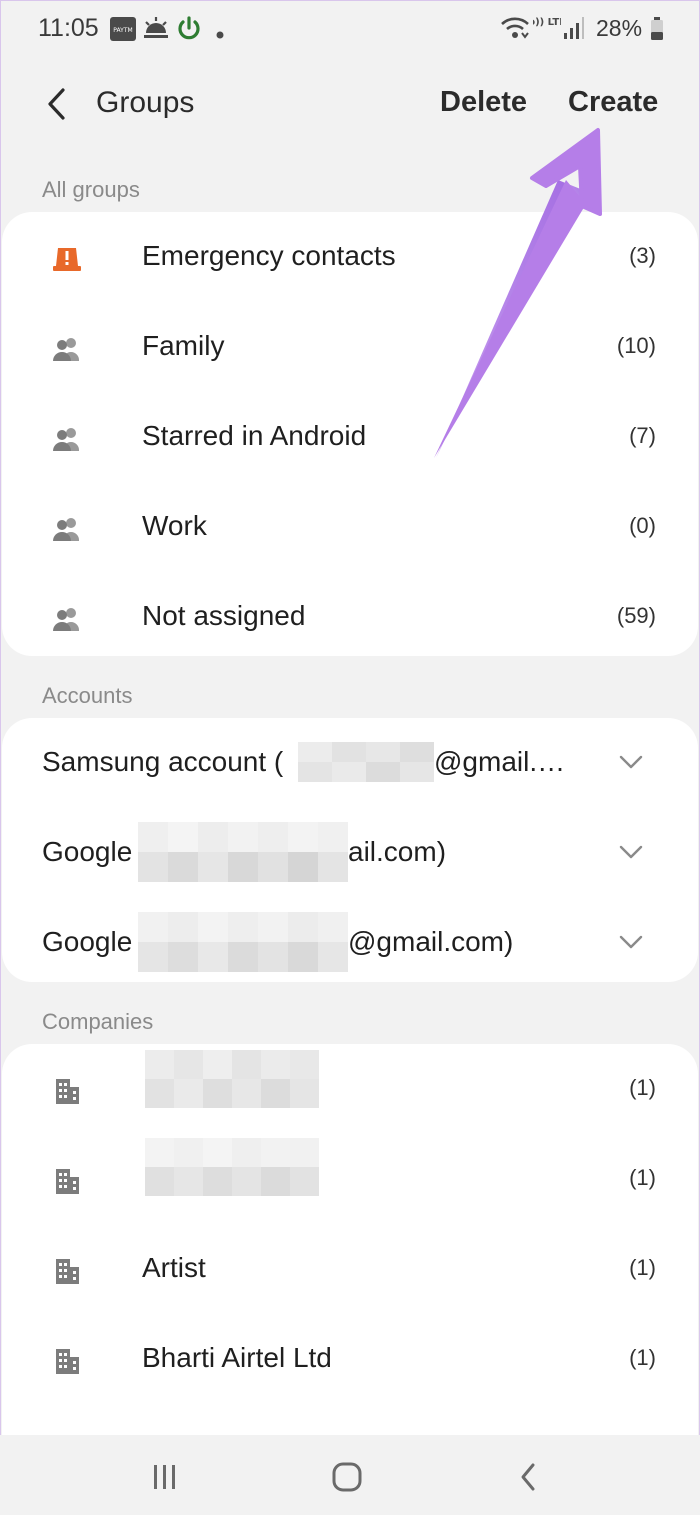 The image size is (700, 1515). What do you see at coordinates (483, 102) in the screenshot?
I see `delete-button: Delete` at bounding box center [483, 102].